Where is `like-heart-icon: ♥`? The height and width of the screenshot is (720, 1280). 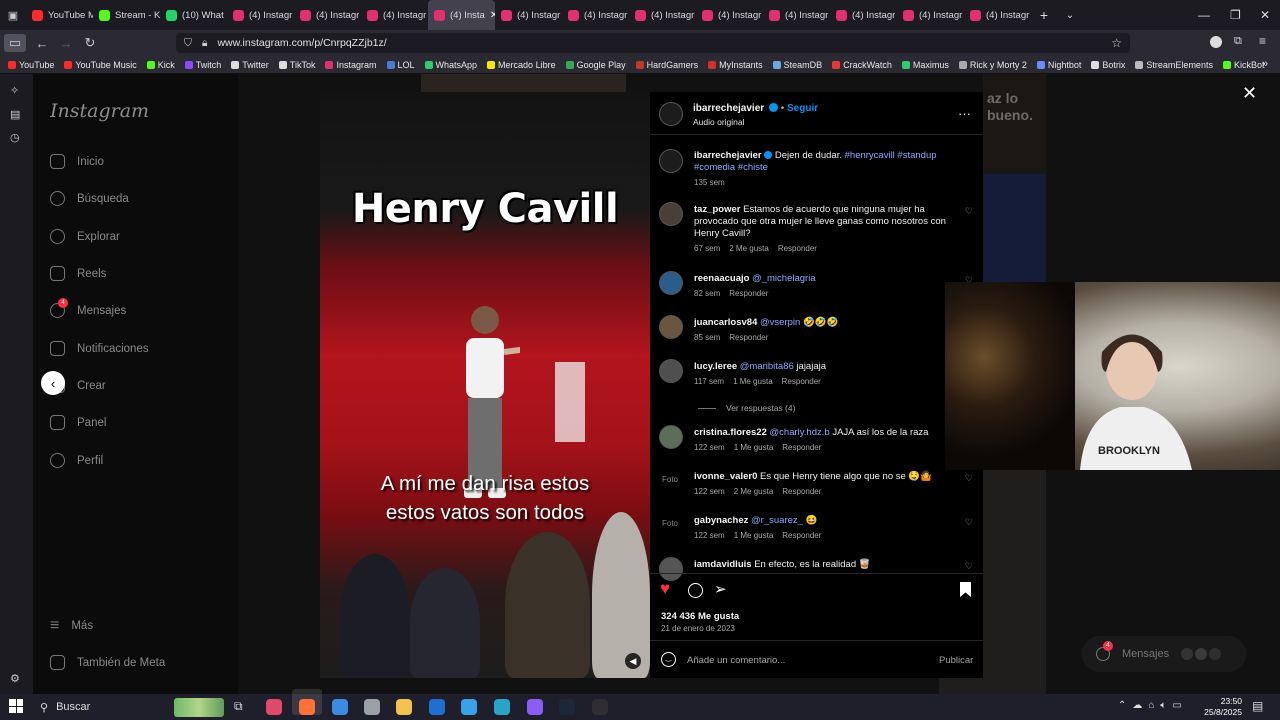
like-heart-icon: ♥ is located at coordinates (665, 589).